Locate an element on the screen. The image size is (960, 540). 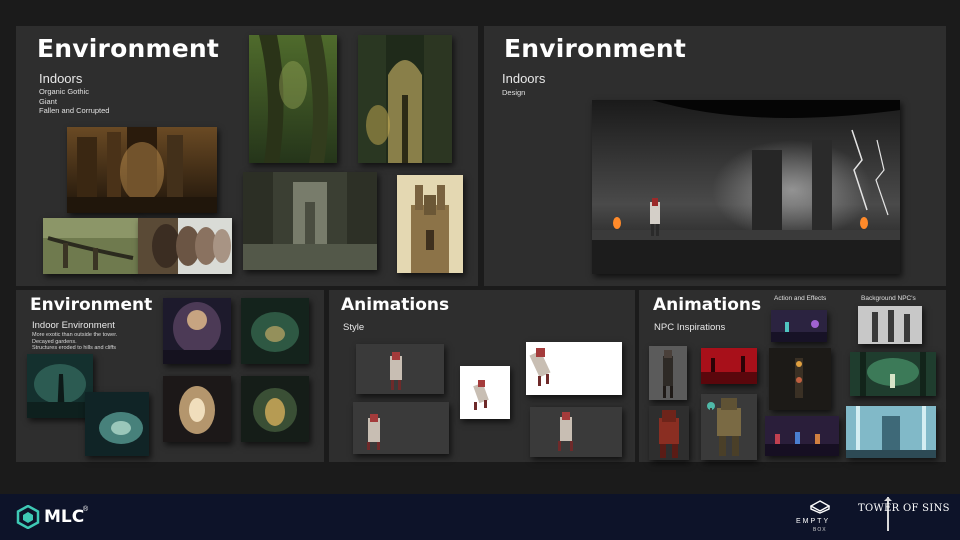
concept-art-green-forest is located at coordinates (293, 99).